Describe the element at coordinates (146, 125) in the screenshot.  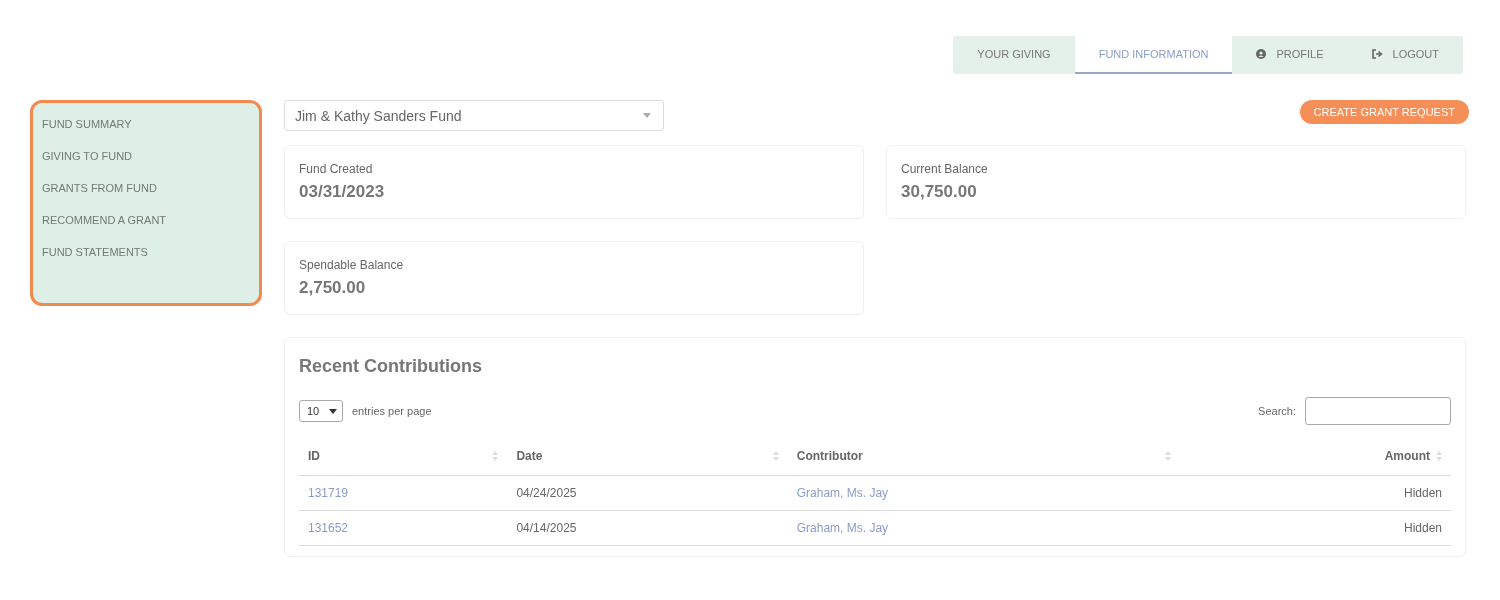
I see `sidebar-item: FUND SUMMARY` at that location.